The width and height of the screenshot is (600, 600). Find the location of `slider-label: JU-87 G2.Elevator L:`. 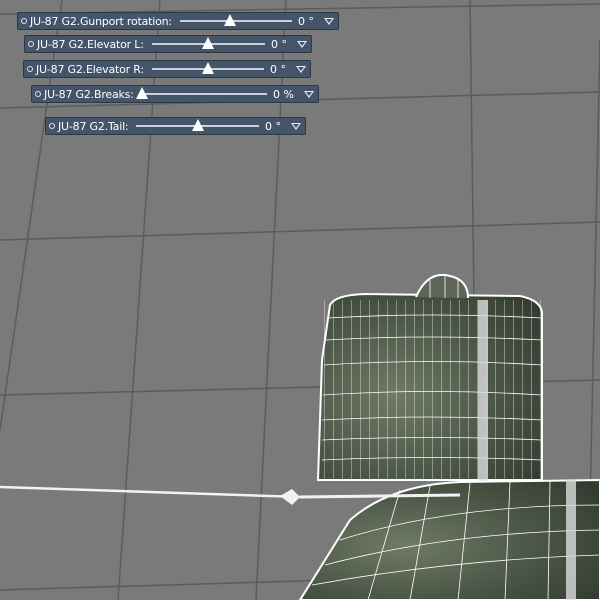

slider-label: JU-87 G2.Elevator L: is located at coordinates (90, 44).